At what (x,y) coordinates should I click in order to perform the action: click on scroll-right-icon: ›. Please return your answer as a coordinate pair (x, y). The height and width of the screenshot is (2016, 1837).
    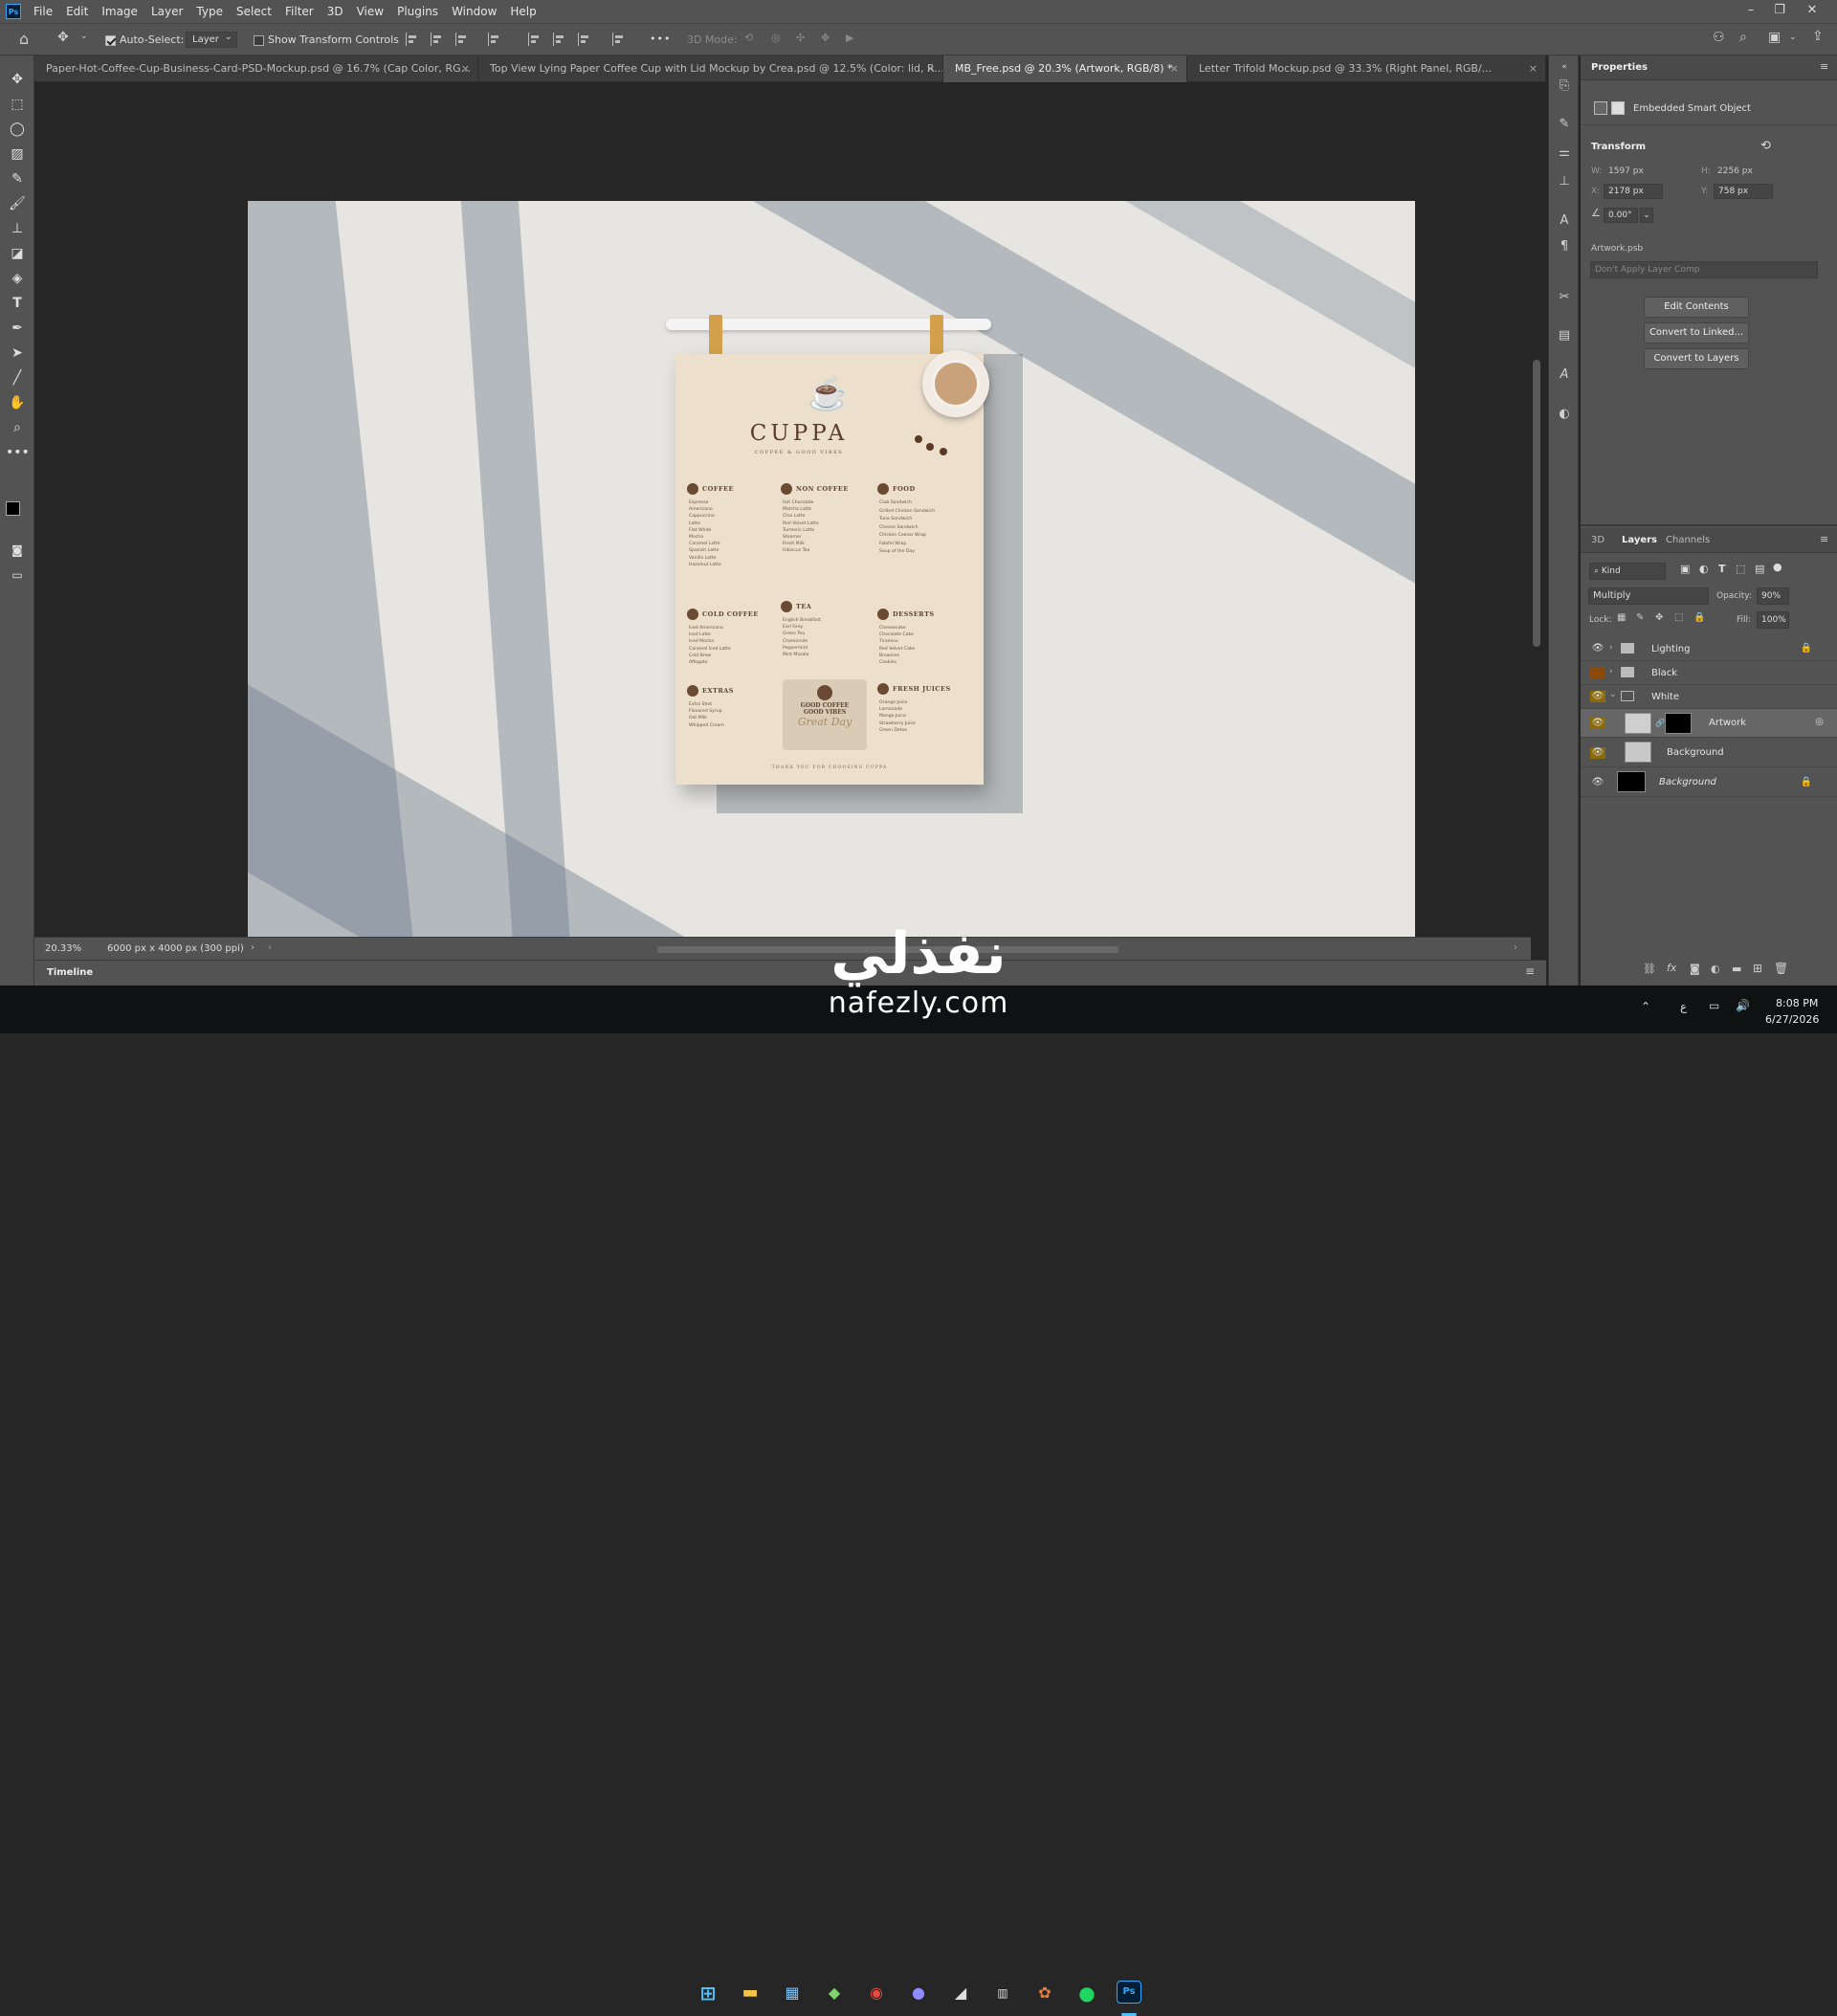
    Looking at the image, I should click on (1515, 947).